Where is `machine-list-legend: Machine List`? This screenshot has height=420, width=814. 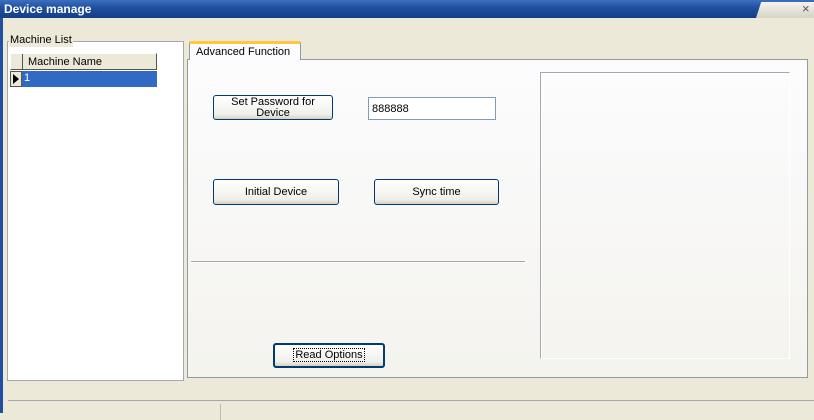 machine-list-legend: Machine List is located at coordinates (41, 40).